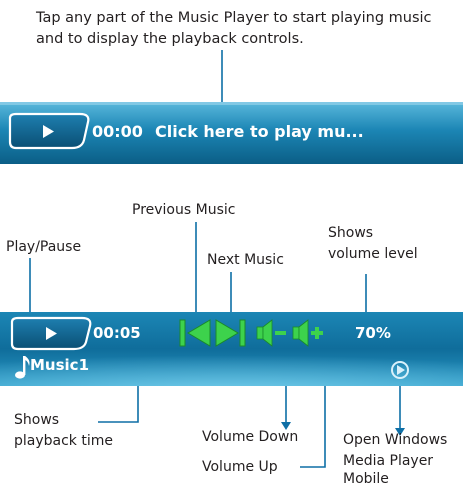  I want to click on play-button, so click(49, 131).